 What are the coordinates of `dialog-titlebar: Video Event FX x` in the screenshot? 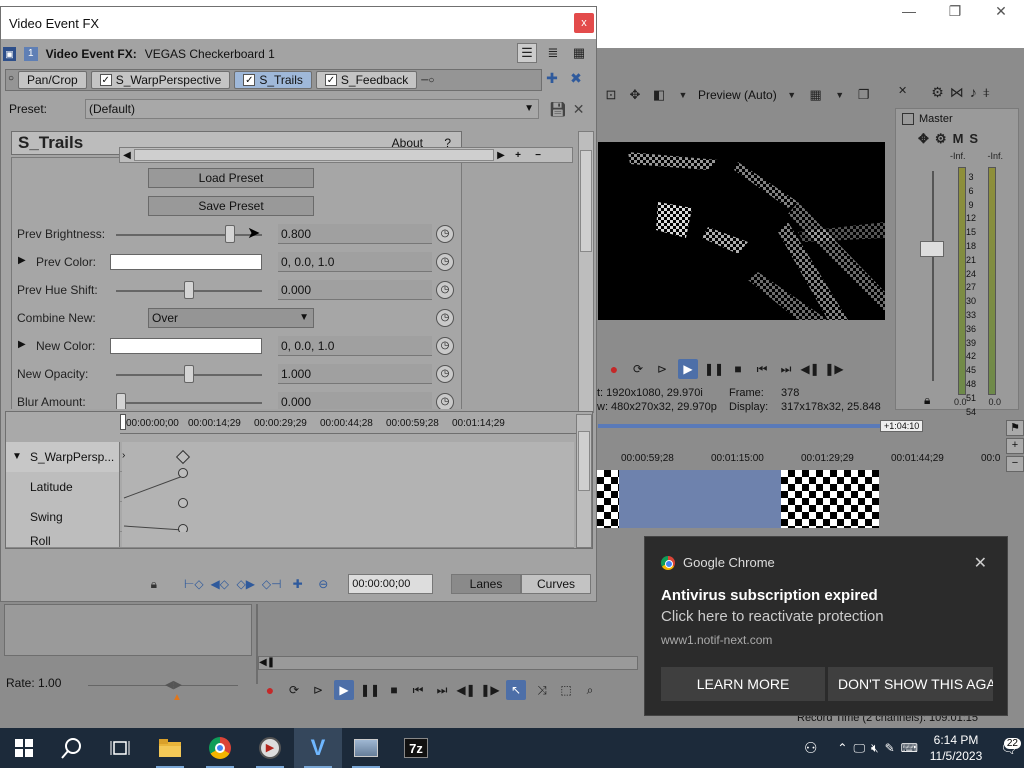 It's located at (298, 23).